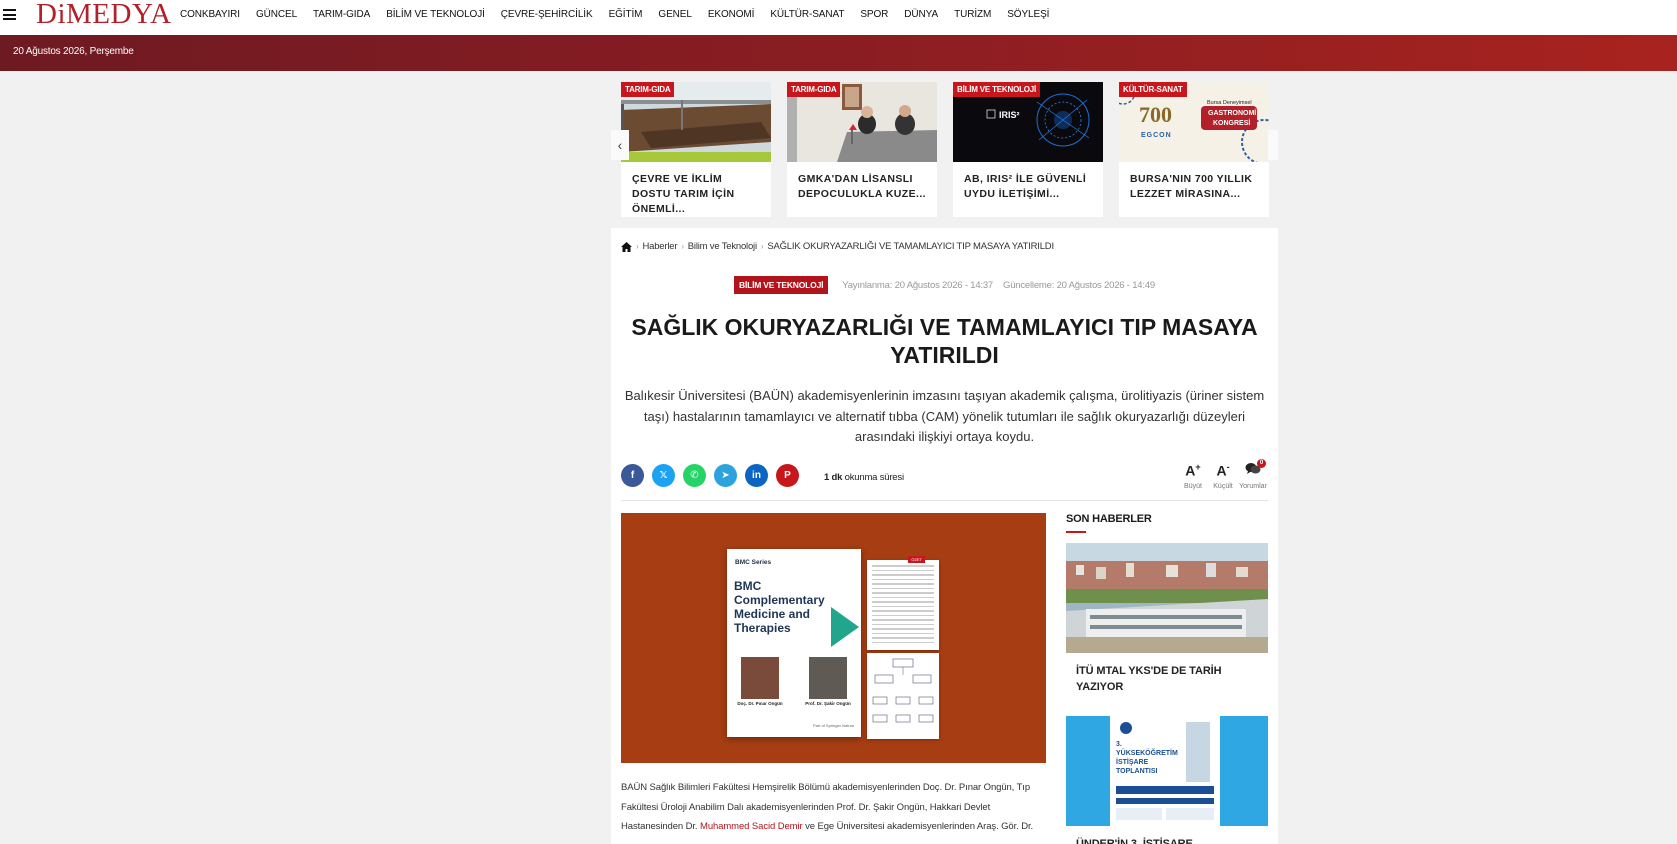 The image size is (1677, 844). Describe the element at coordinates (1155, 114) in the screenshot. I see `egcon-year: 700` at that location.